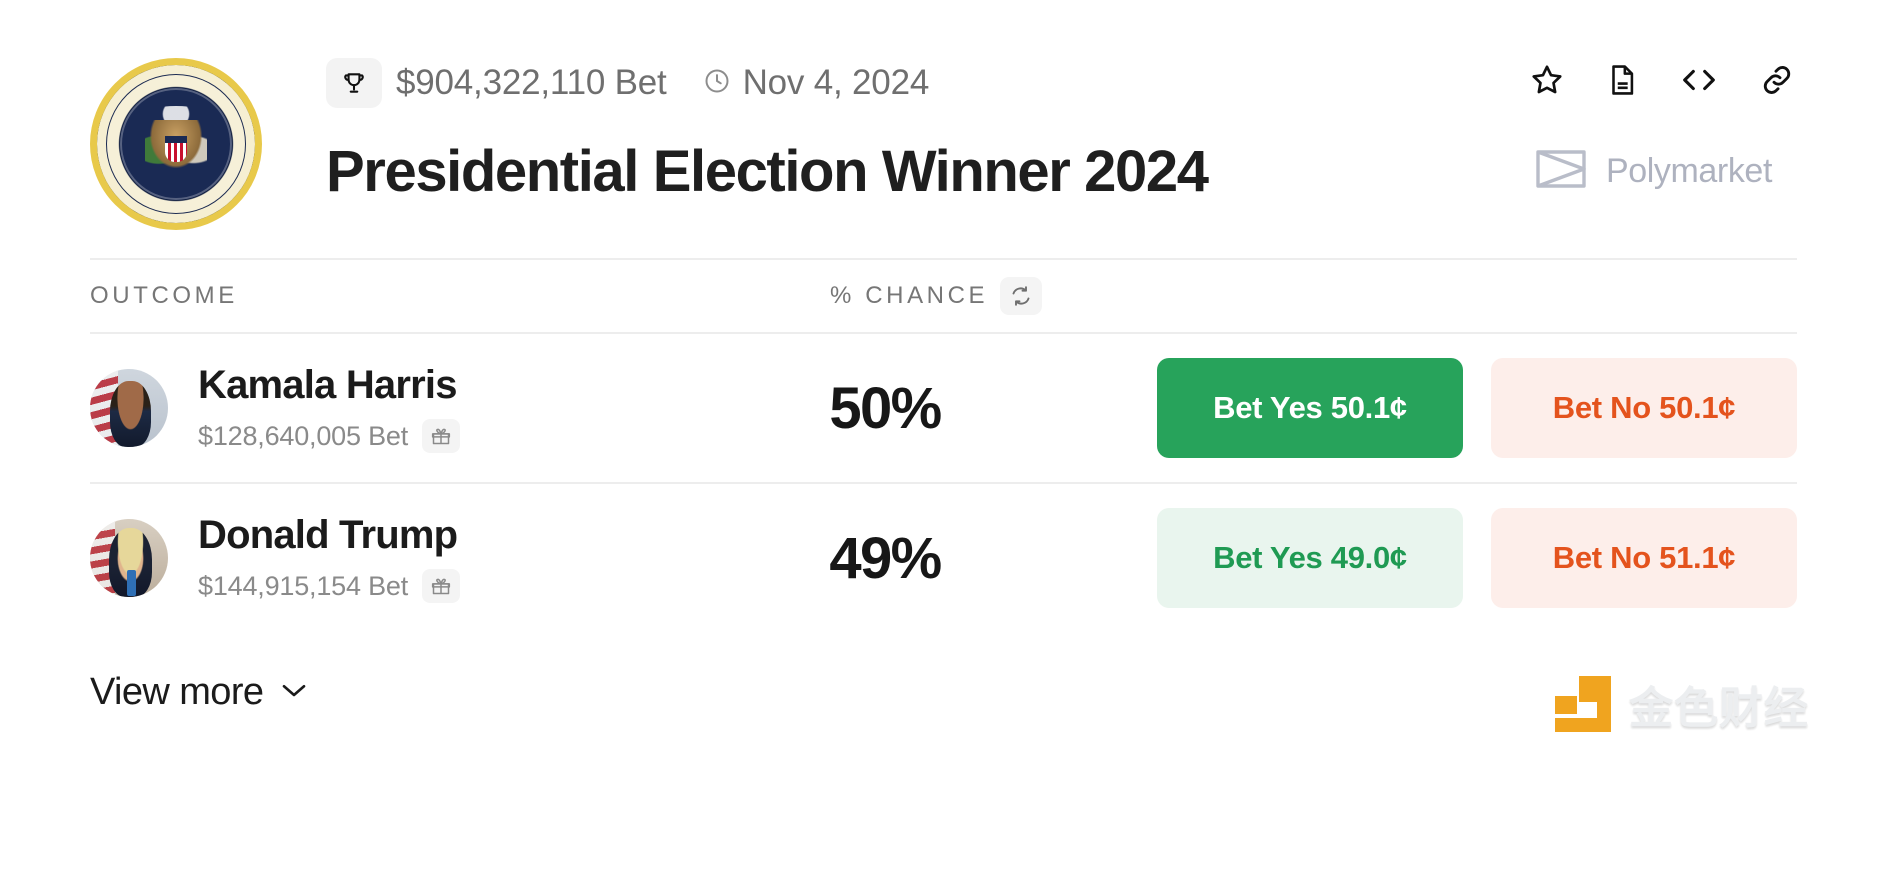 The image size is (1887, 889). I want to click on bet-yes-button: Bet Yes 49.0¢, so click(1310, 558).